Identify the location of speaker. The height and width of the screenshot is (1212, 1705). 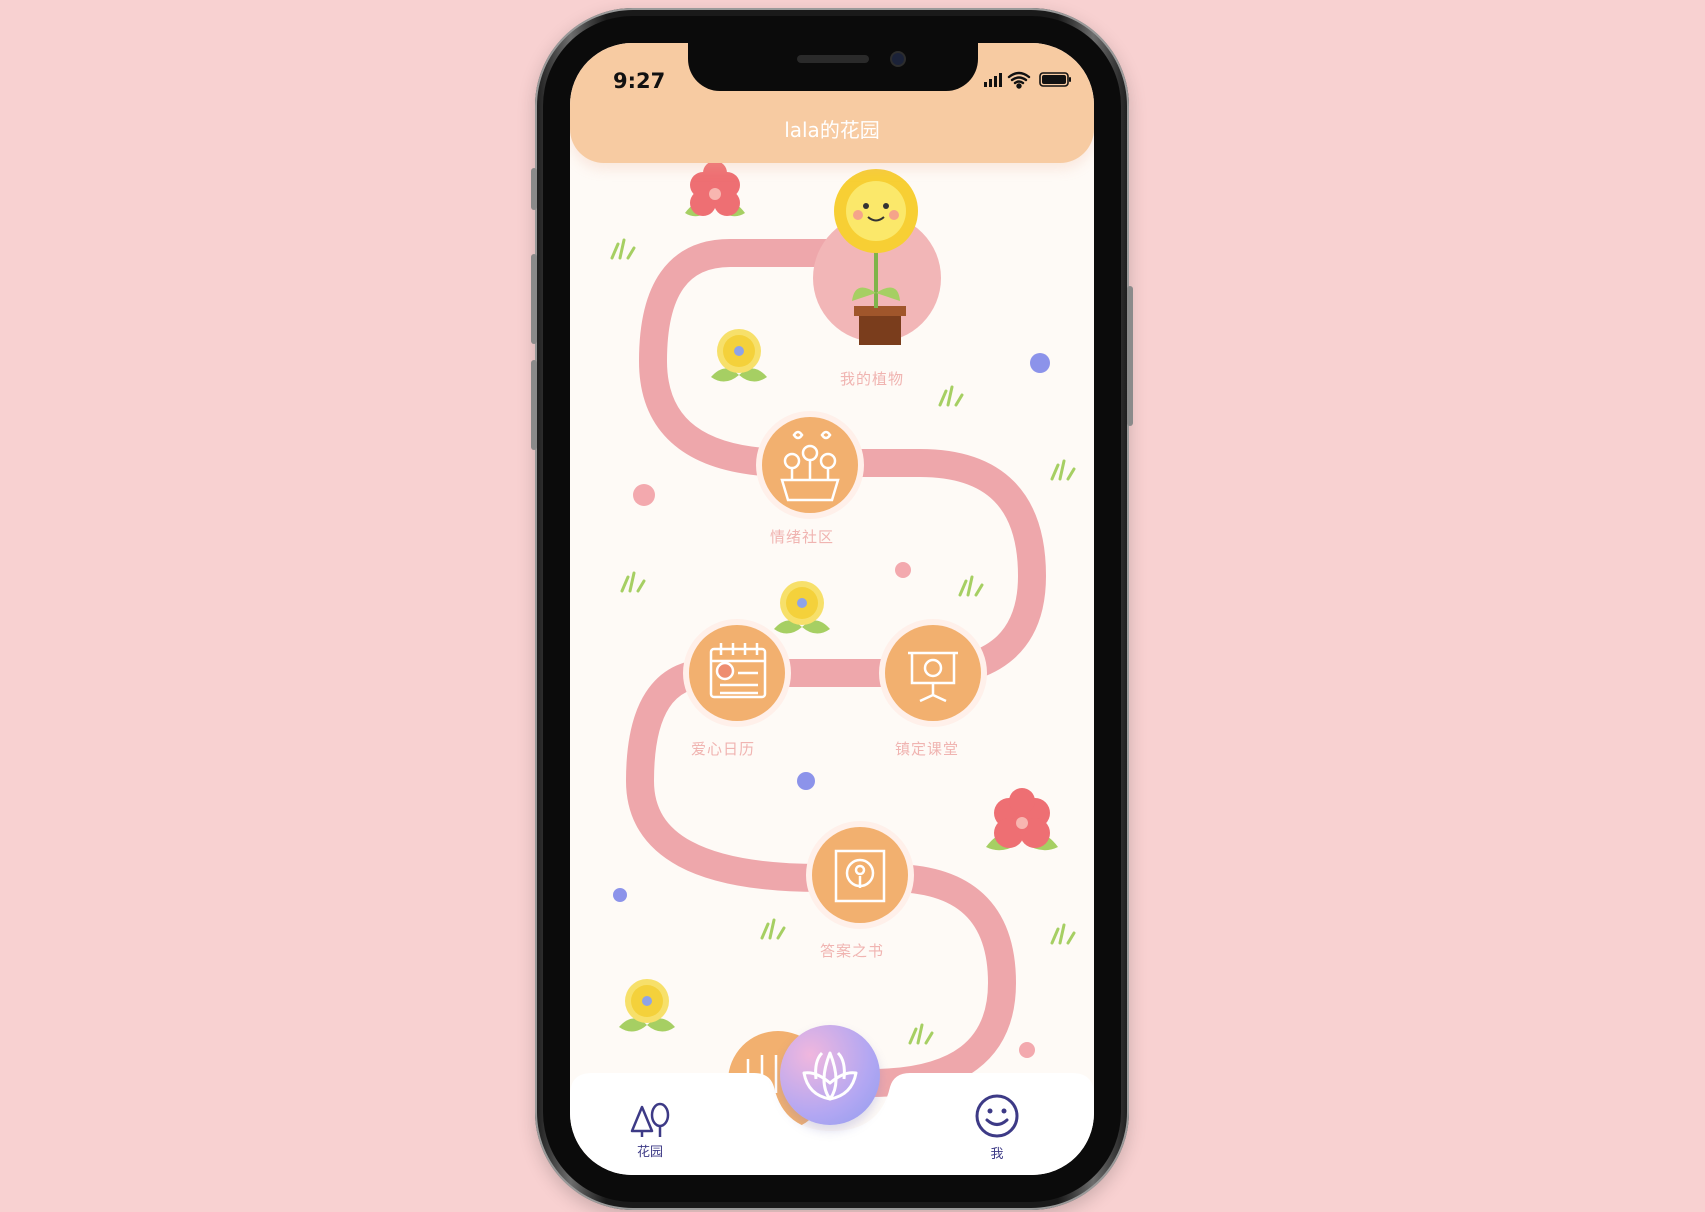
(833, 59).